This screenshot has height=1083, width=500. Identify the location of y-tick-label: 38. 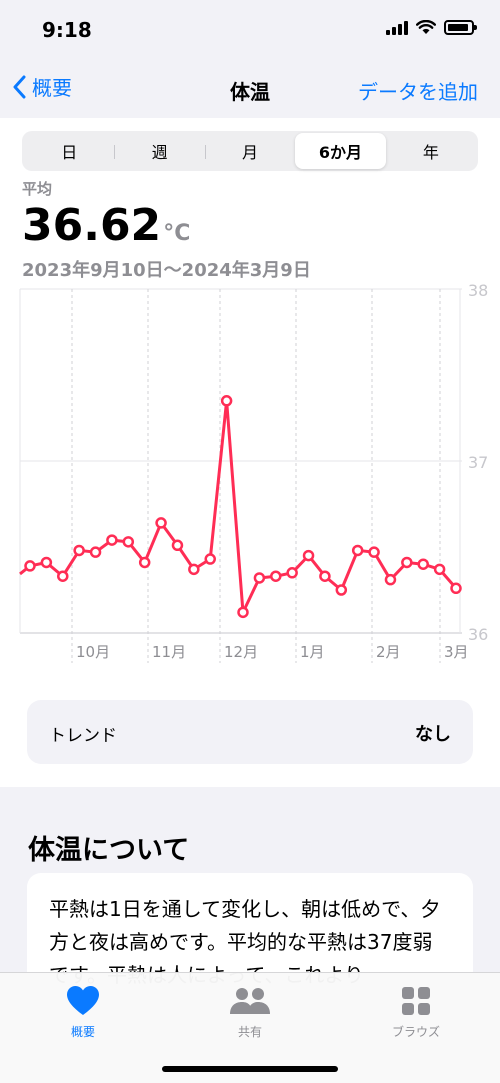
(478, 290).